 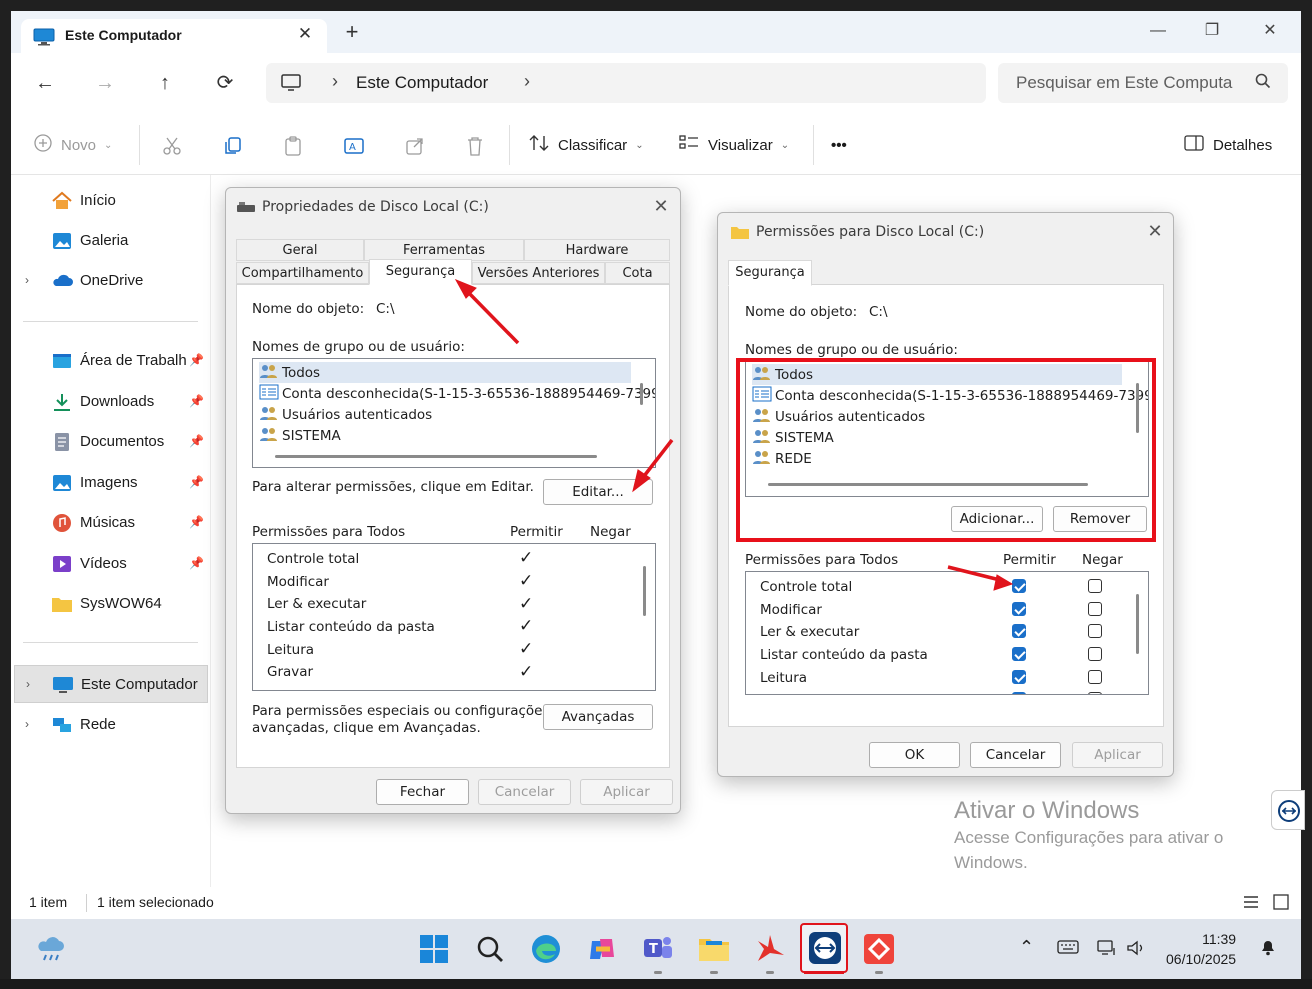 I want to click on volume-icon, so click(x=1136, y=950).